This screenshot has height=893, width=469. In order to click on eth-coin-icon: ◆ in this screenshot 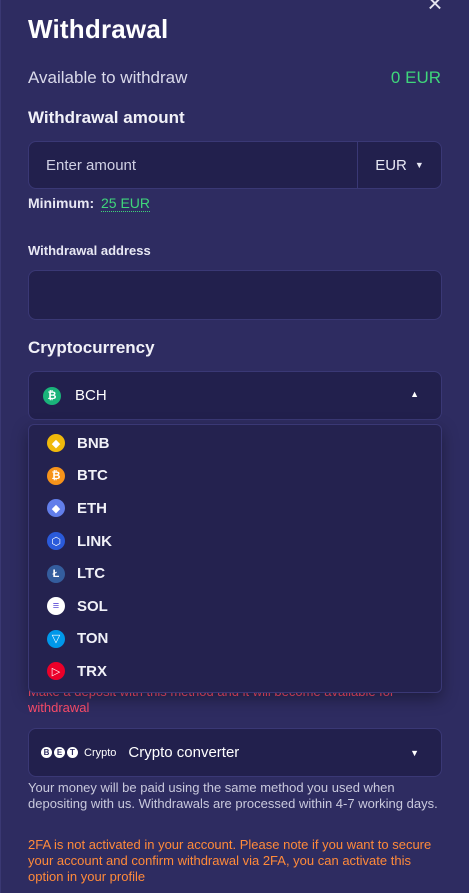, I will do `click(56, 508)`.